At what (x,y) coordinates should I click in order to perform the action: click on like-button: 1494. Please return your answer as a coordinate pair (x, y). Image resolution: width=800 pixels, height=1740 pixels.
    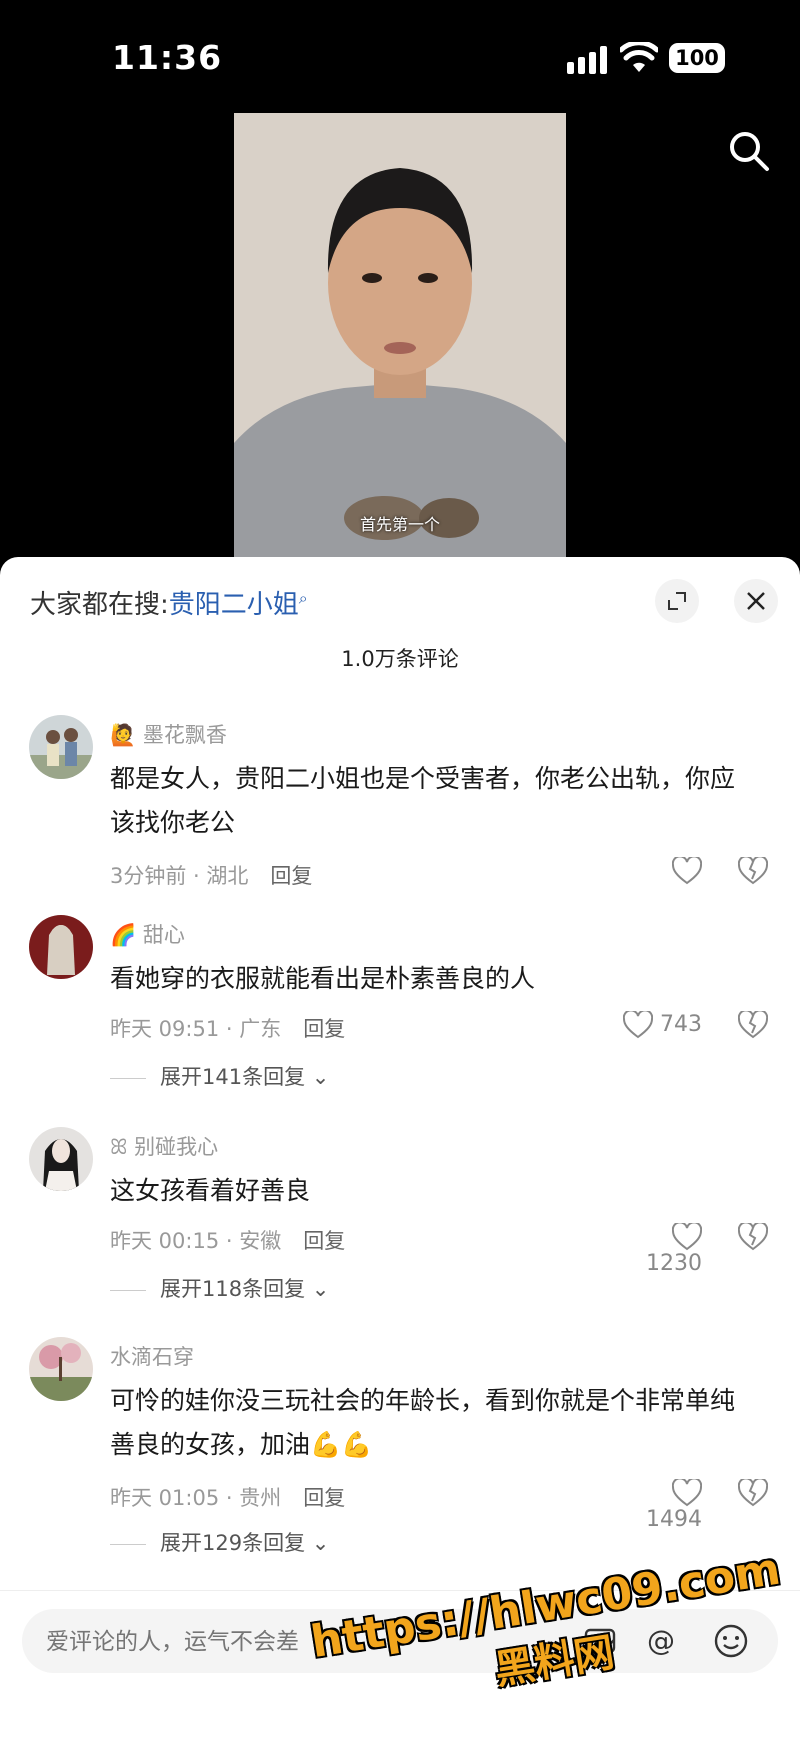
    Looking at the image, I should click on (656, 1504).